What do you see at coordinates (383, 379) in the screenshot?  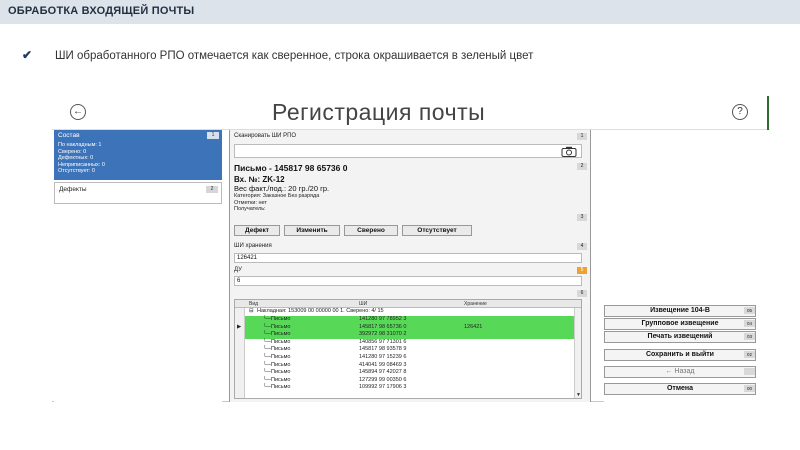 I see `cell-id: 127299 99 00350 6` at bounding box center [383, 379].